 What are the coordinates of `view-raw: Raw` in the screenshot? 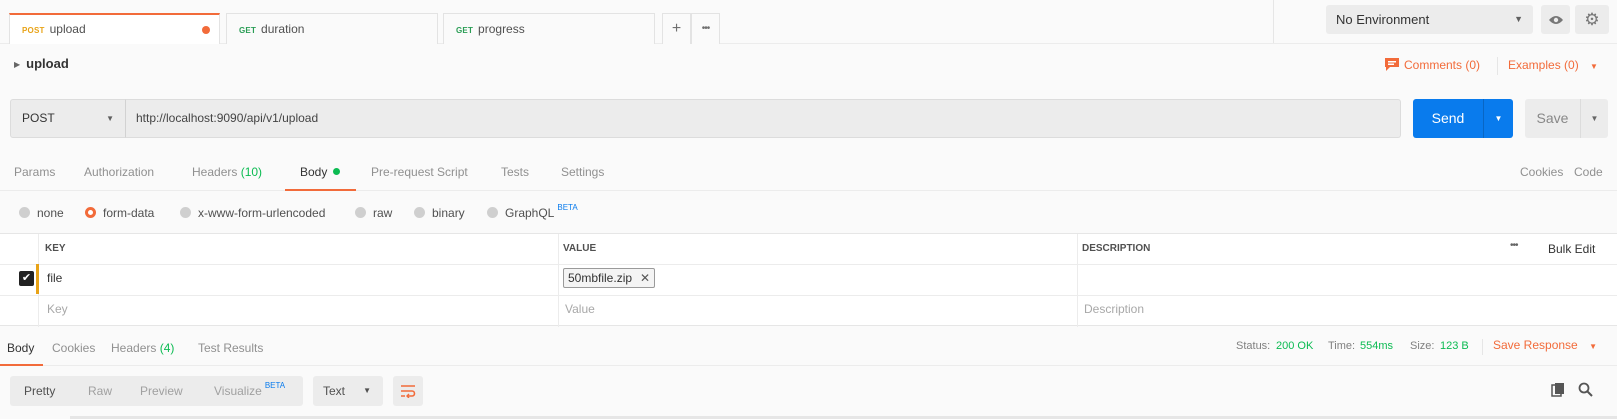 It's located at (100, 391).